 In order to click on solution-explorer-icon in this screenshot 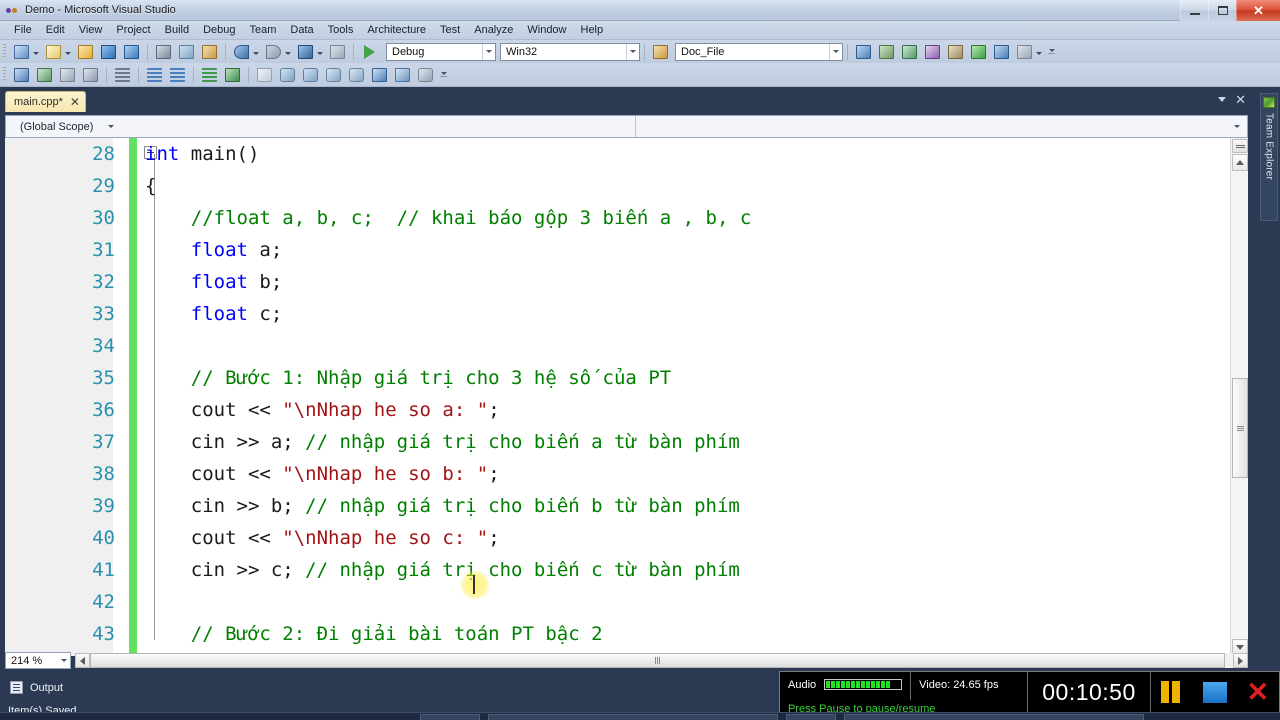, I will do `click(863, 51)`.